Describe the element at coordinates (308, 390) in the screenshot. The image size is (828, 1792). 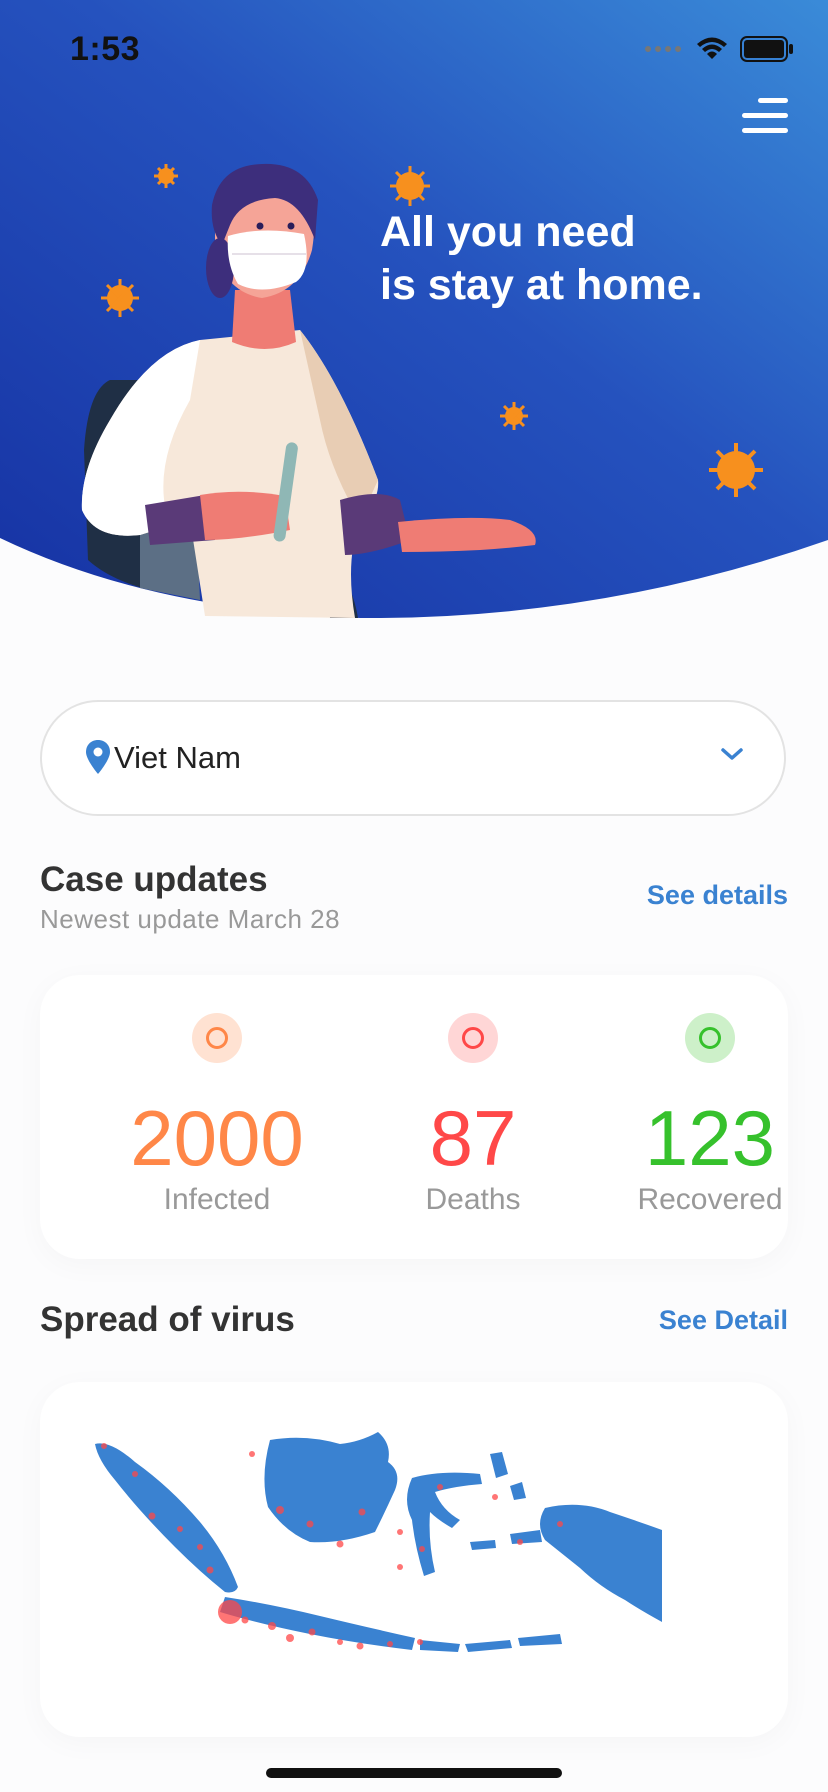
I see `doctor-illustration` at that location.